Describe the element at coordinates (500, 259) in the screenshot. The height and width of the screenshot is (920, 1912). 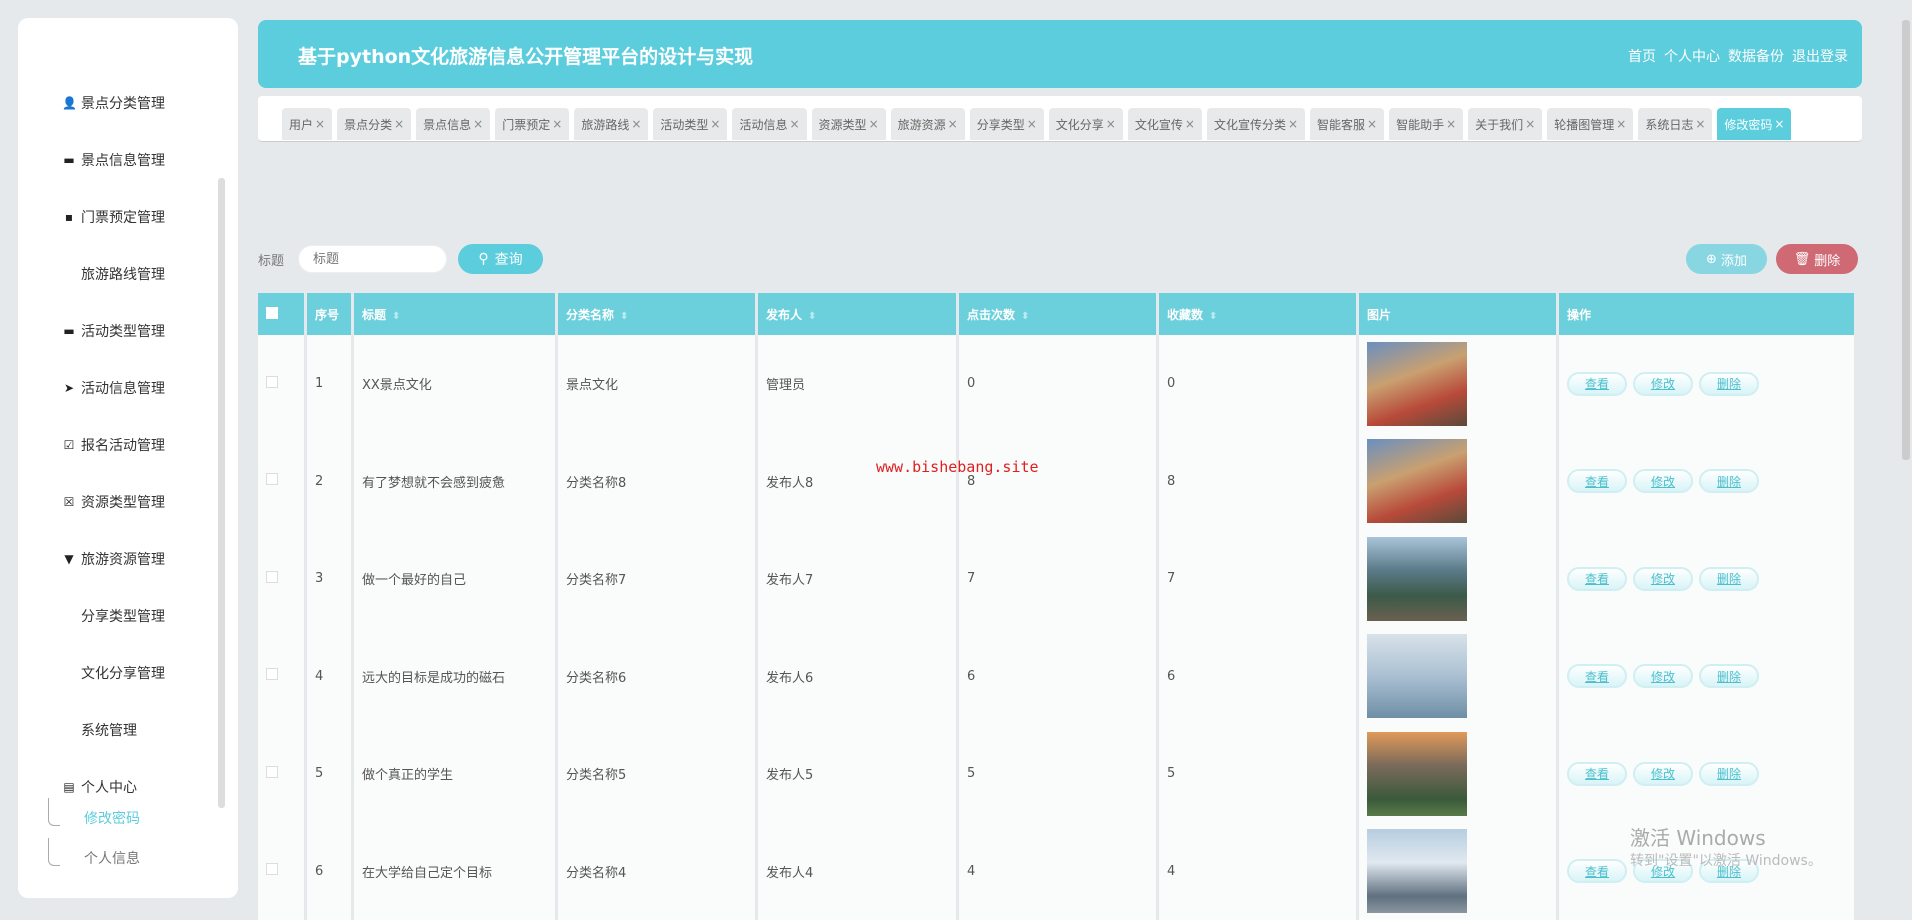
I see `search-button: ⚲查询` at that location.